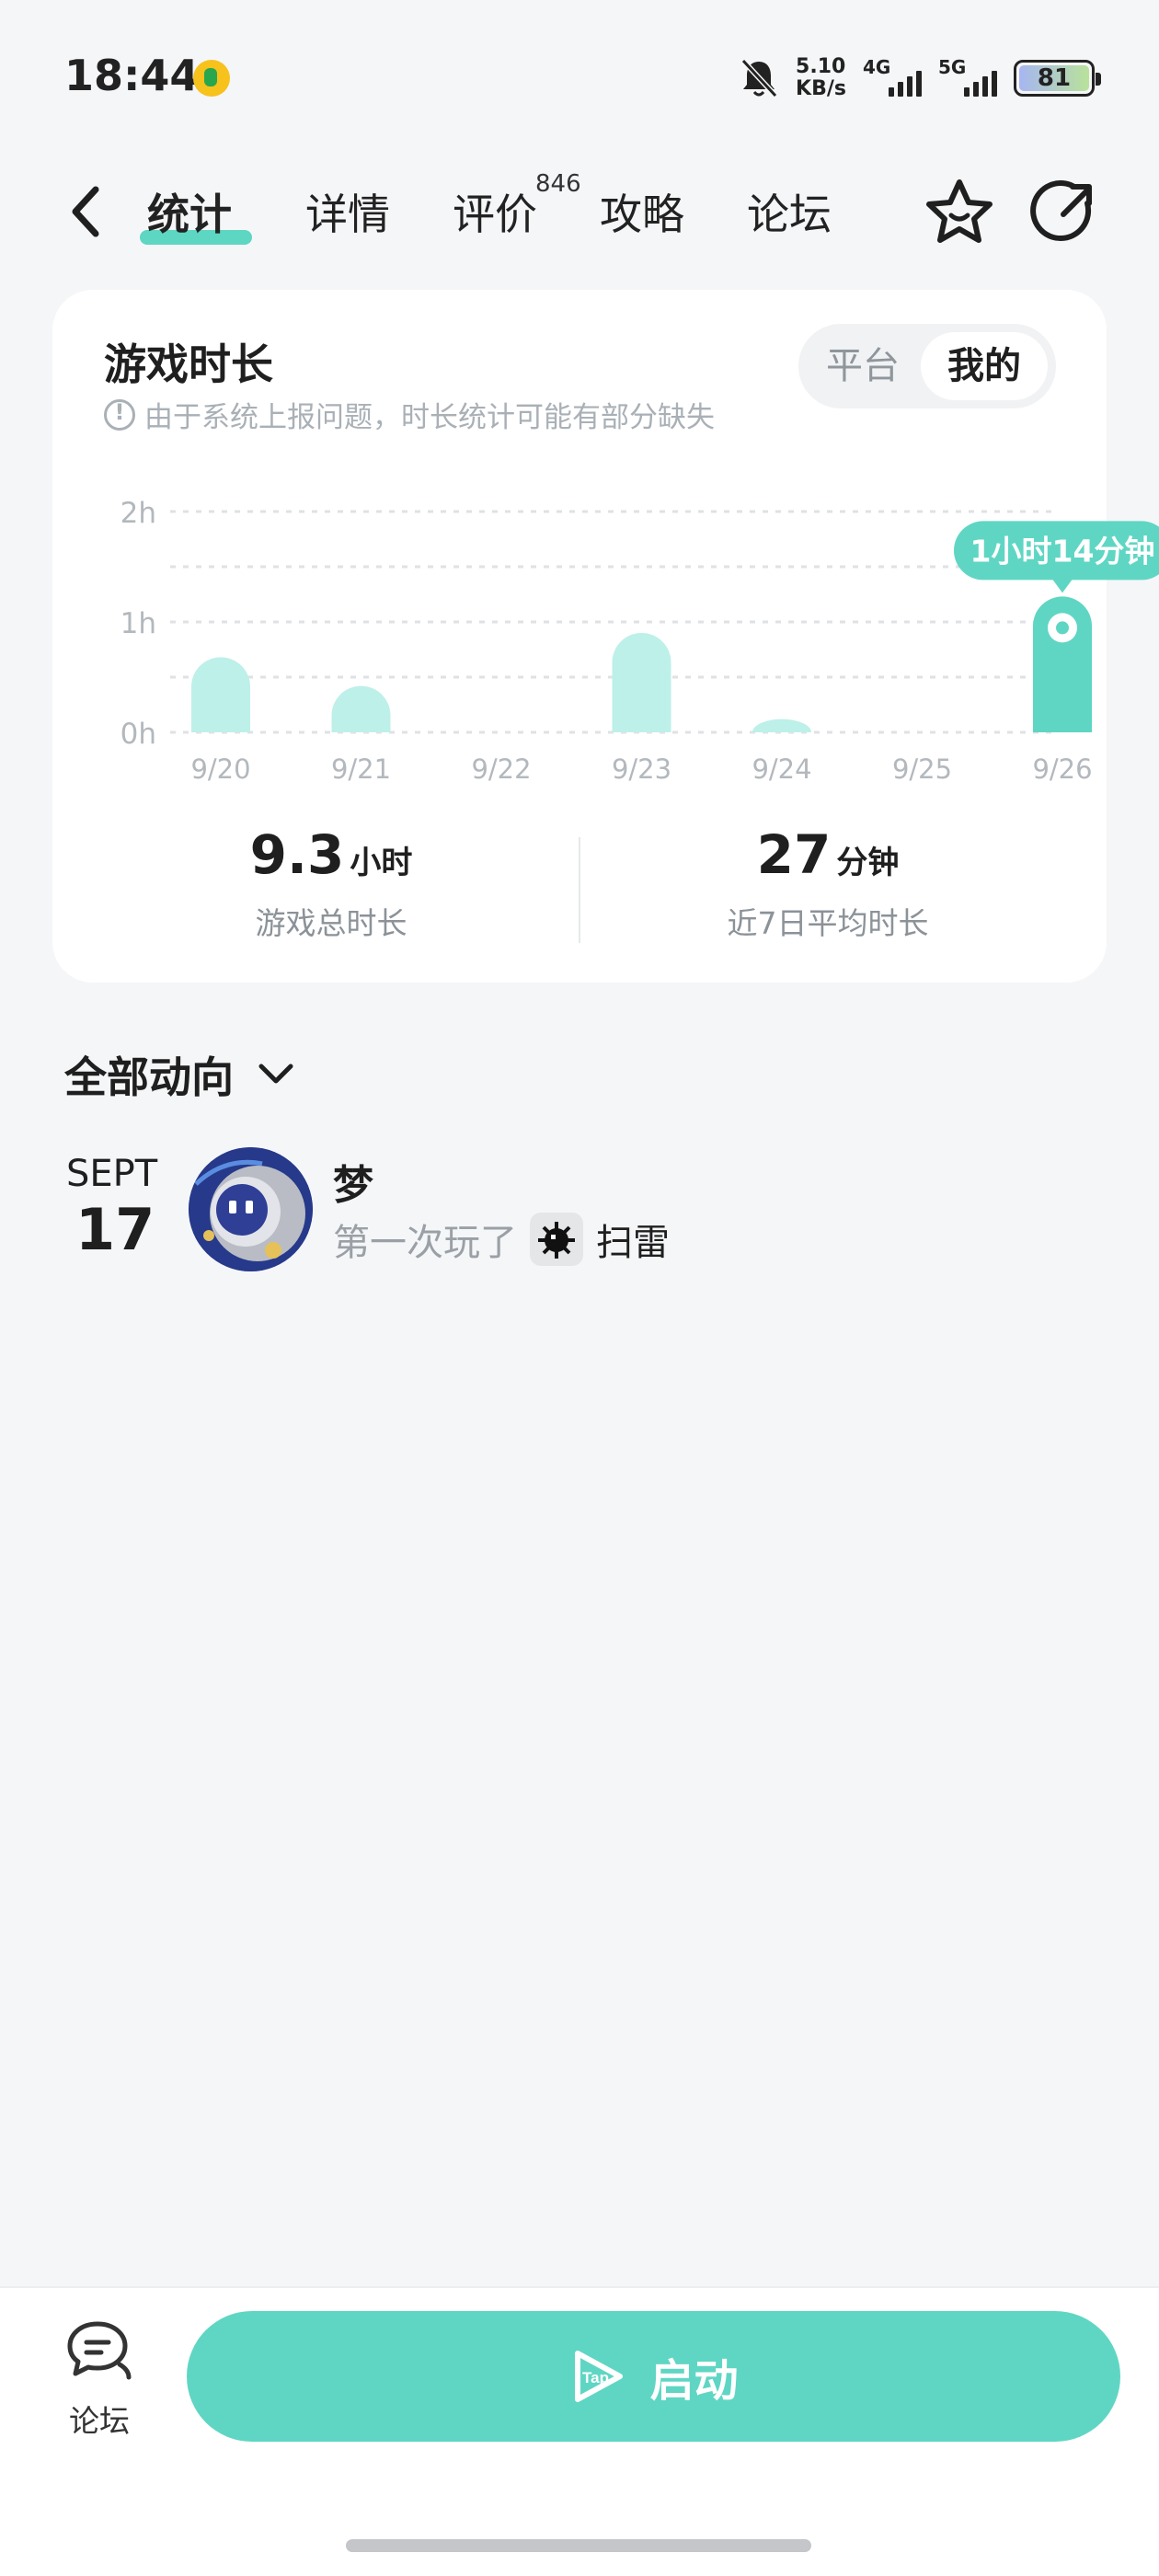  Describe the element at coordinates (781, 769) in the screenshot. I see `x-tick-label: 9/24` at that location.